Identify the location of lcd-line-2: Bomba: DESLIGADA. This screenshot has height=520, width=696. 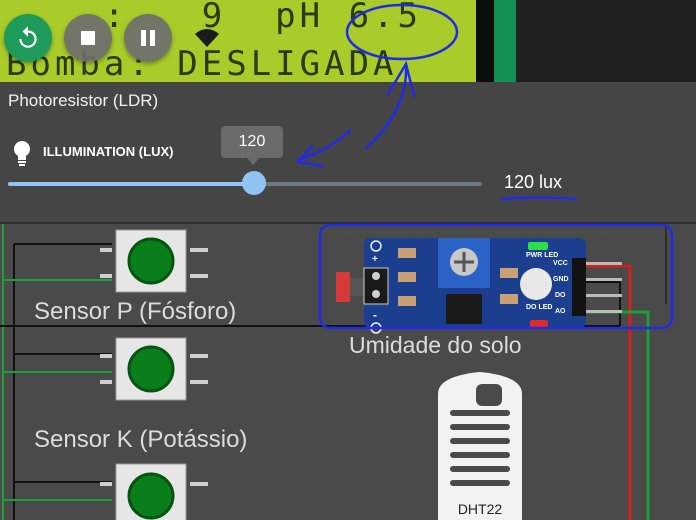
(202, 63).